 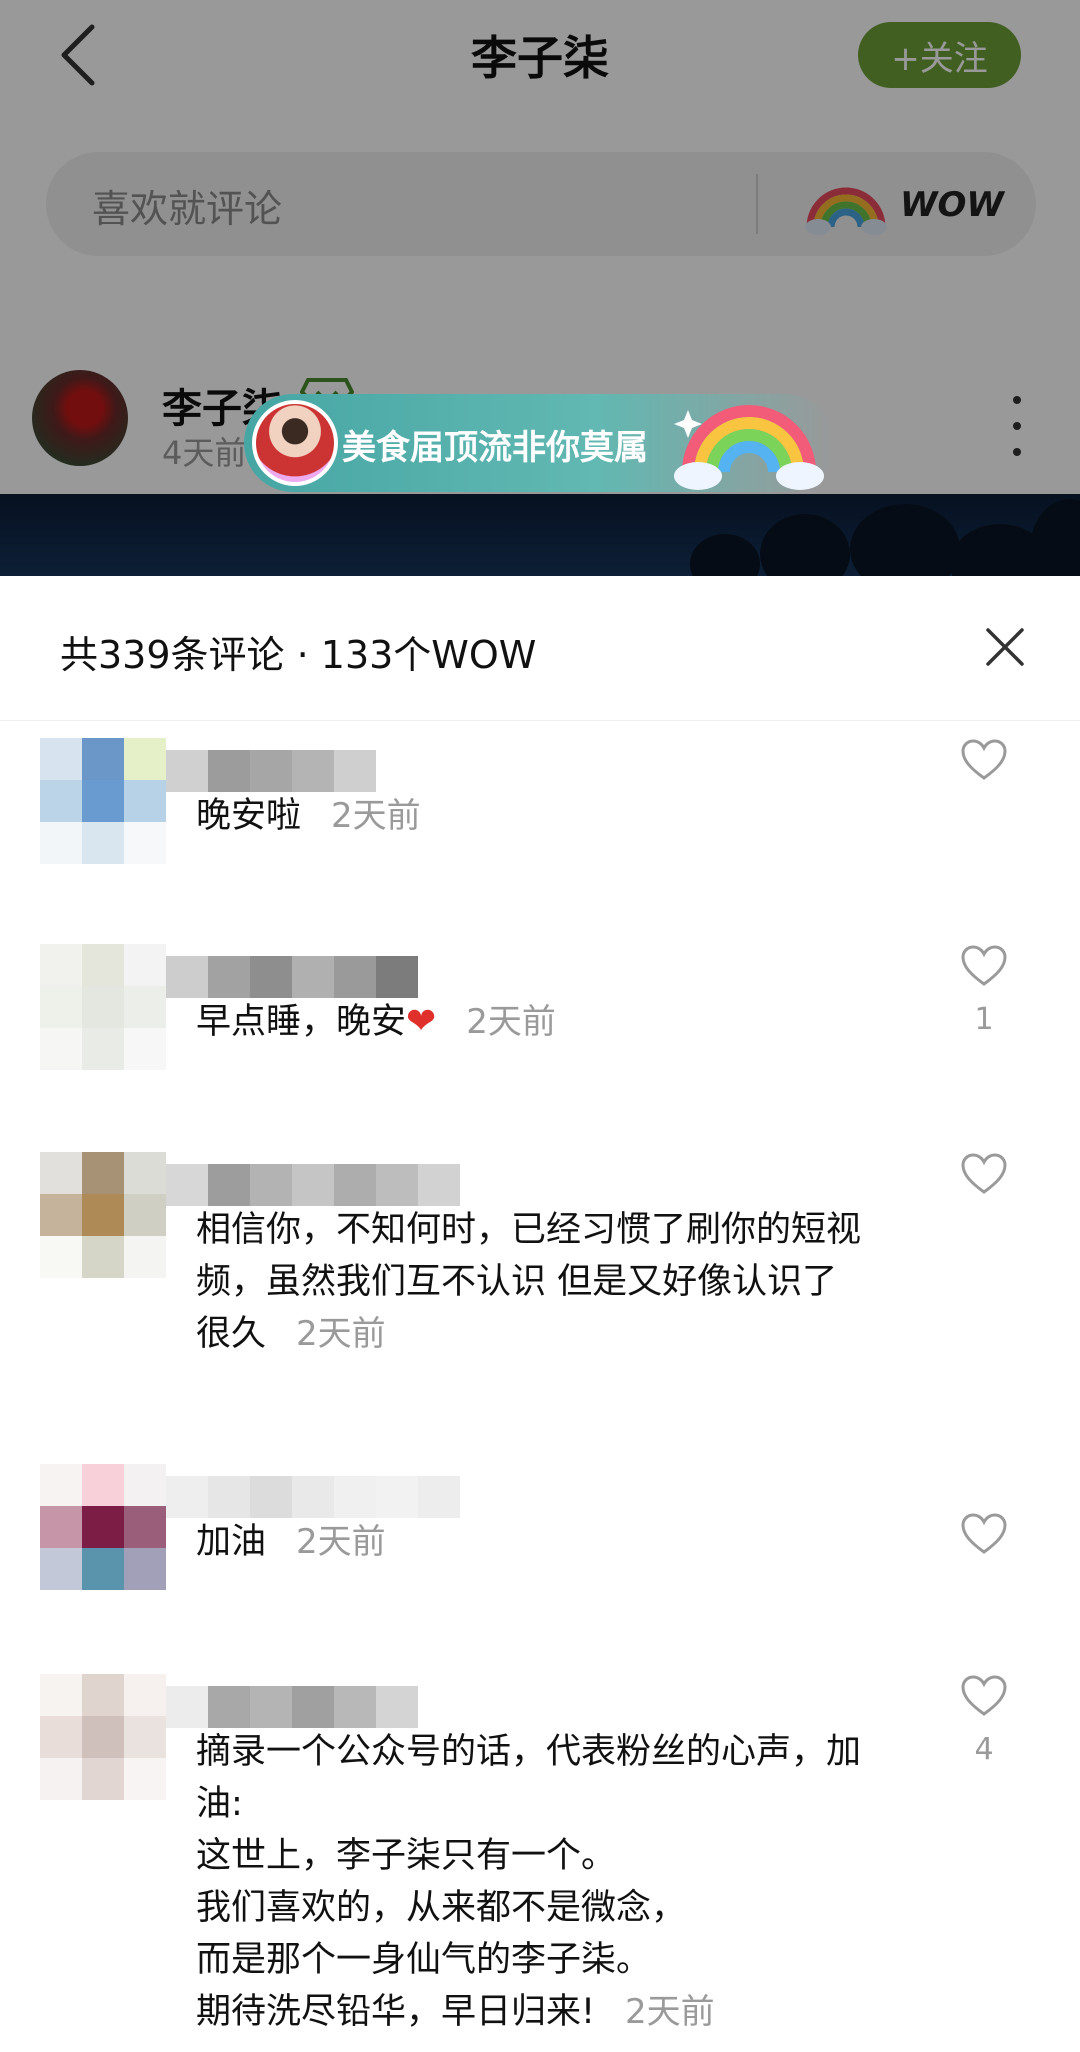 What do you see at coordinates (231, 1542) in the screenshot?
I see `comment-body: 加油` at bounding box center [231, 1542].